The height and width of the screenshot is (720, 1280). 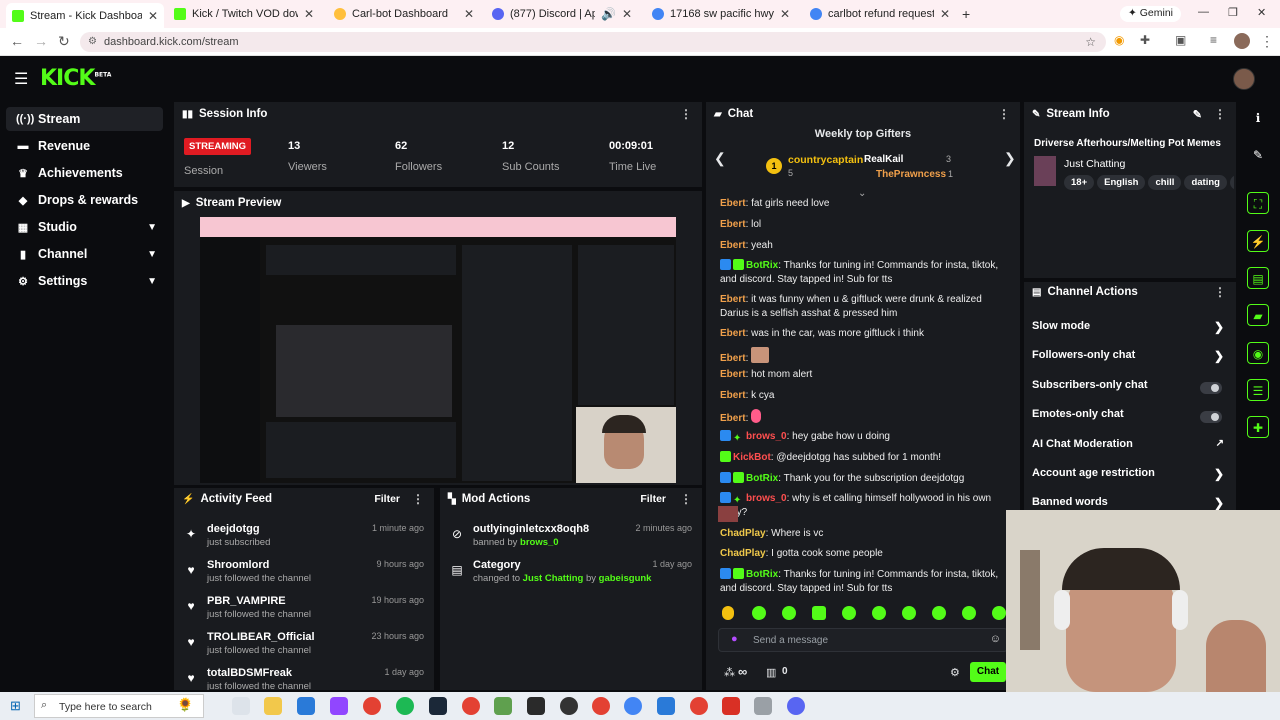 I want to click on sidepanel-icon: ▣, so click(x=1180, y=40).